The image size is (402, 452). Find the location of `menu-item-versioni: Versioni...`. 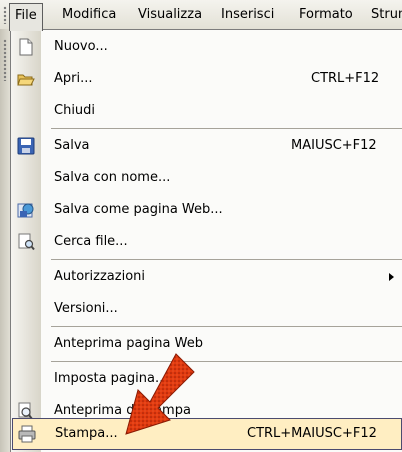

menu-item-versioni: Versioni... is located at coordinates (206, 309).